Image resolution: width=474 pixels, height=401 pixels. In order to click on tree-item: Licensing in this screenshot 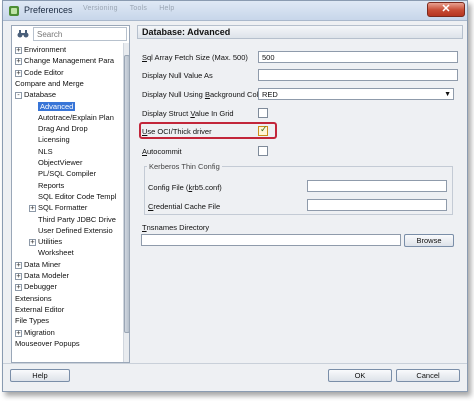, I will do `click(49, 140)`.